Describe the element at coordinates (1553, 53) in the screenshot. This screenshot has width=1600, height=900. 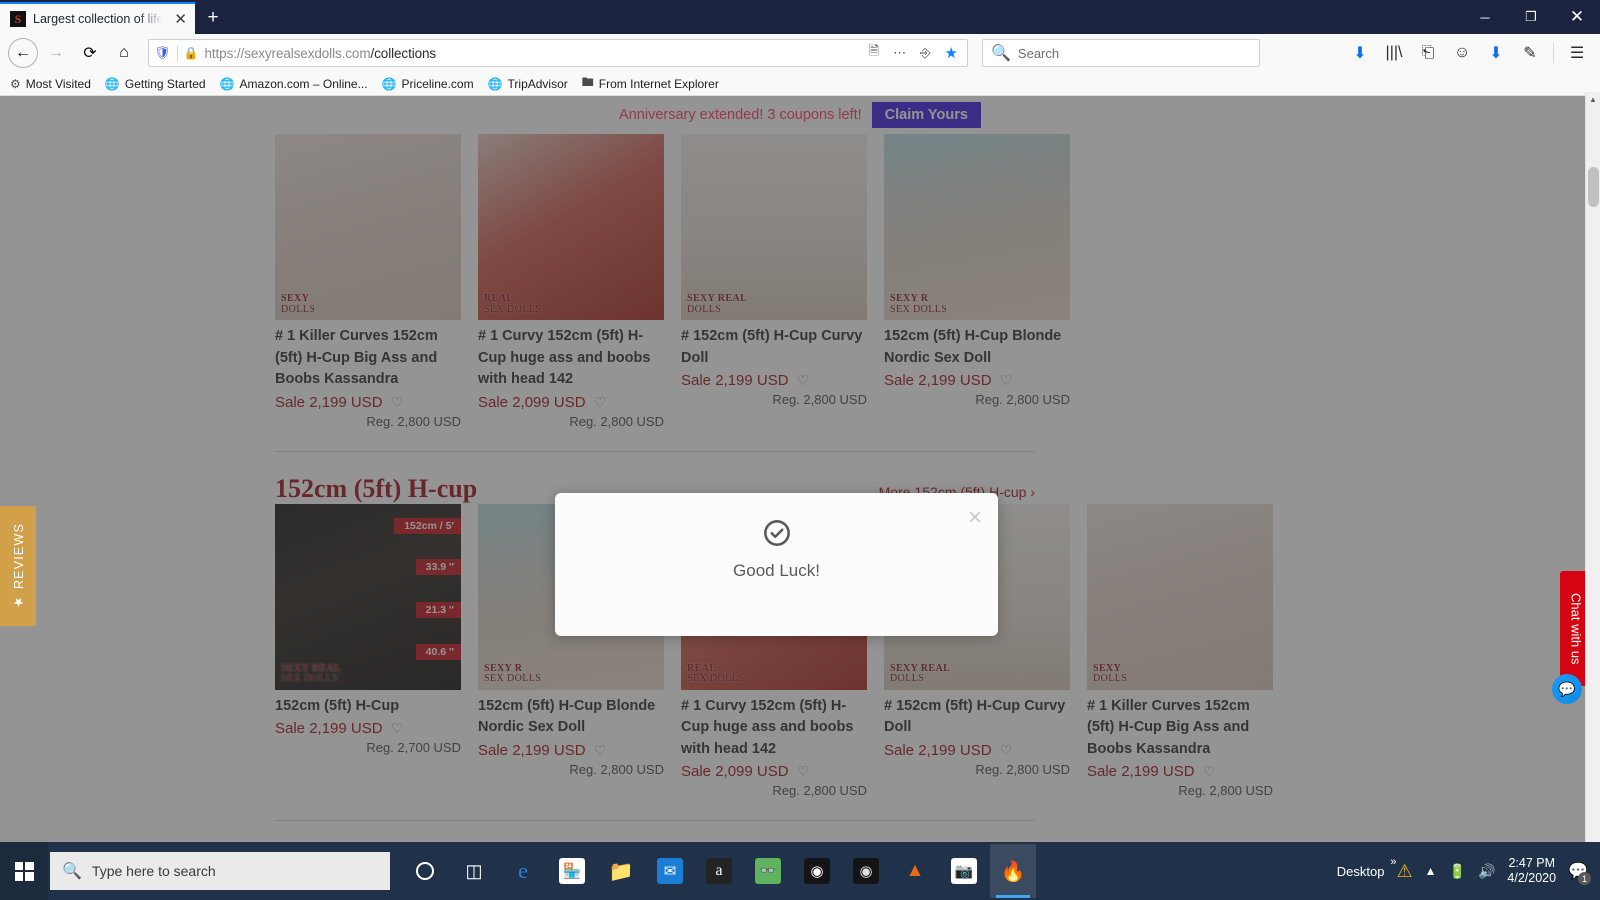
I see `toolbar-divider` at that location.